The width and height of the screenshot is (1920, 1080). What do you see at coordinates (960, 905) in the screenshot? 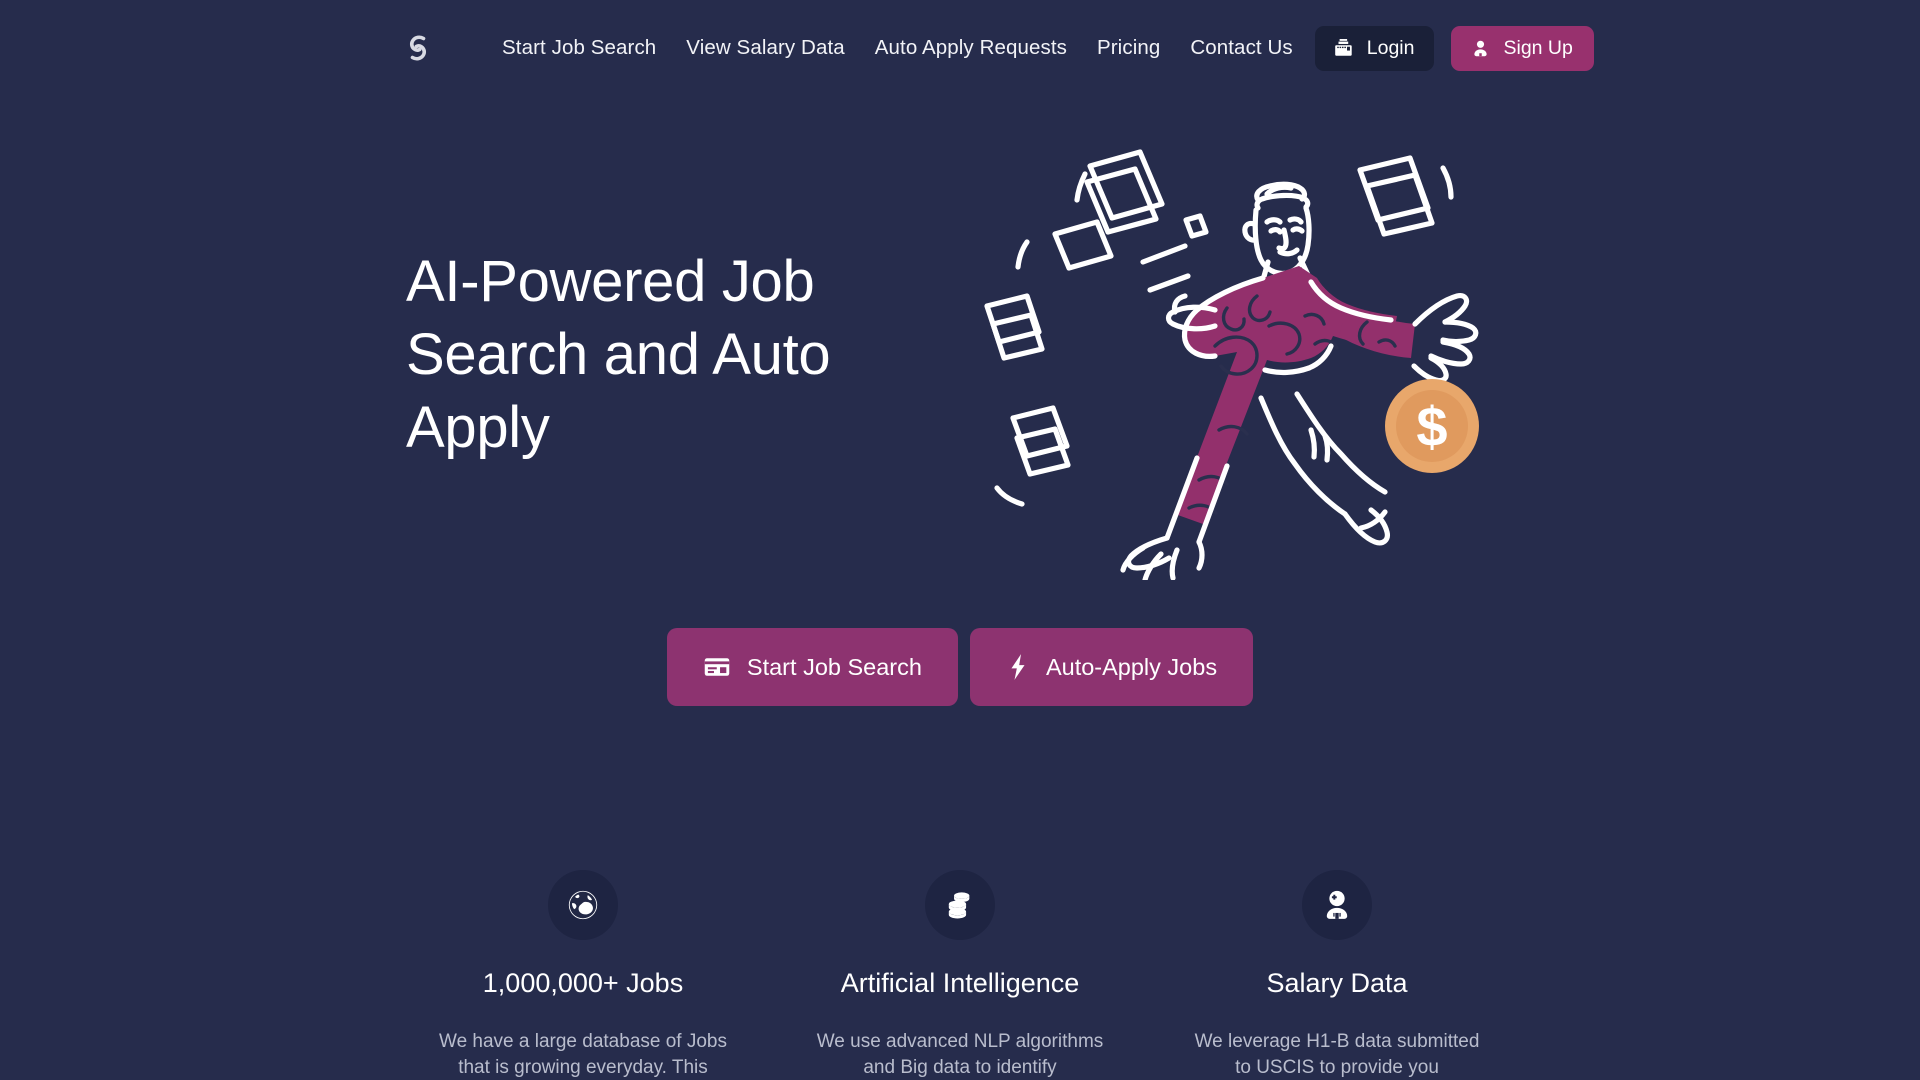
I see `coins-stack-icon` at bounding box center [960, 905].